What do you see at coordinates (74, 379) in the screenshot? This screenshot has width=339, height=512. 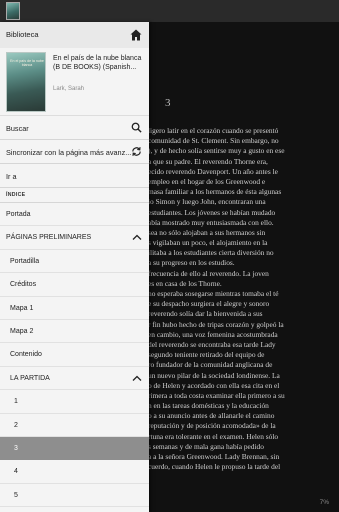 I see `toc-section-la-partida: LA PARTIDA` at bounding box center [74, 379].